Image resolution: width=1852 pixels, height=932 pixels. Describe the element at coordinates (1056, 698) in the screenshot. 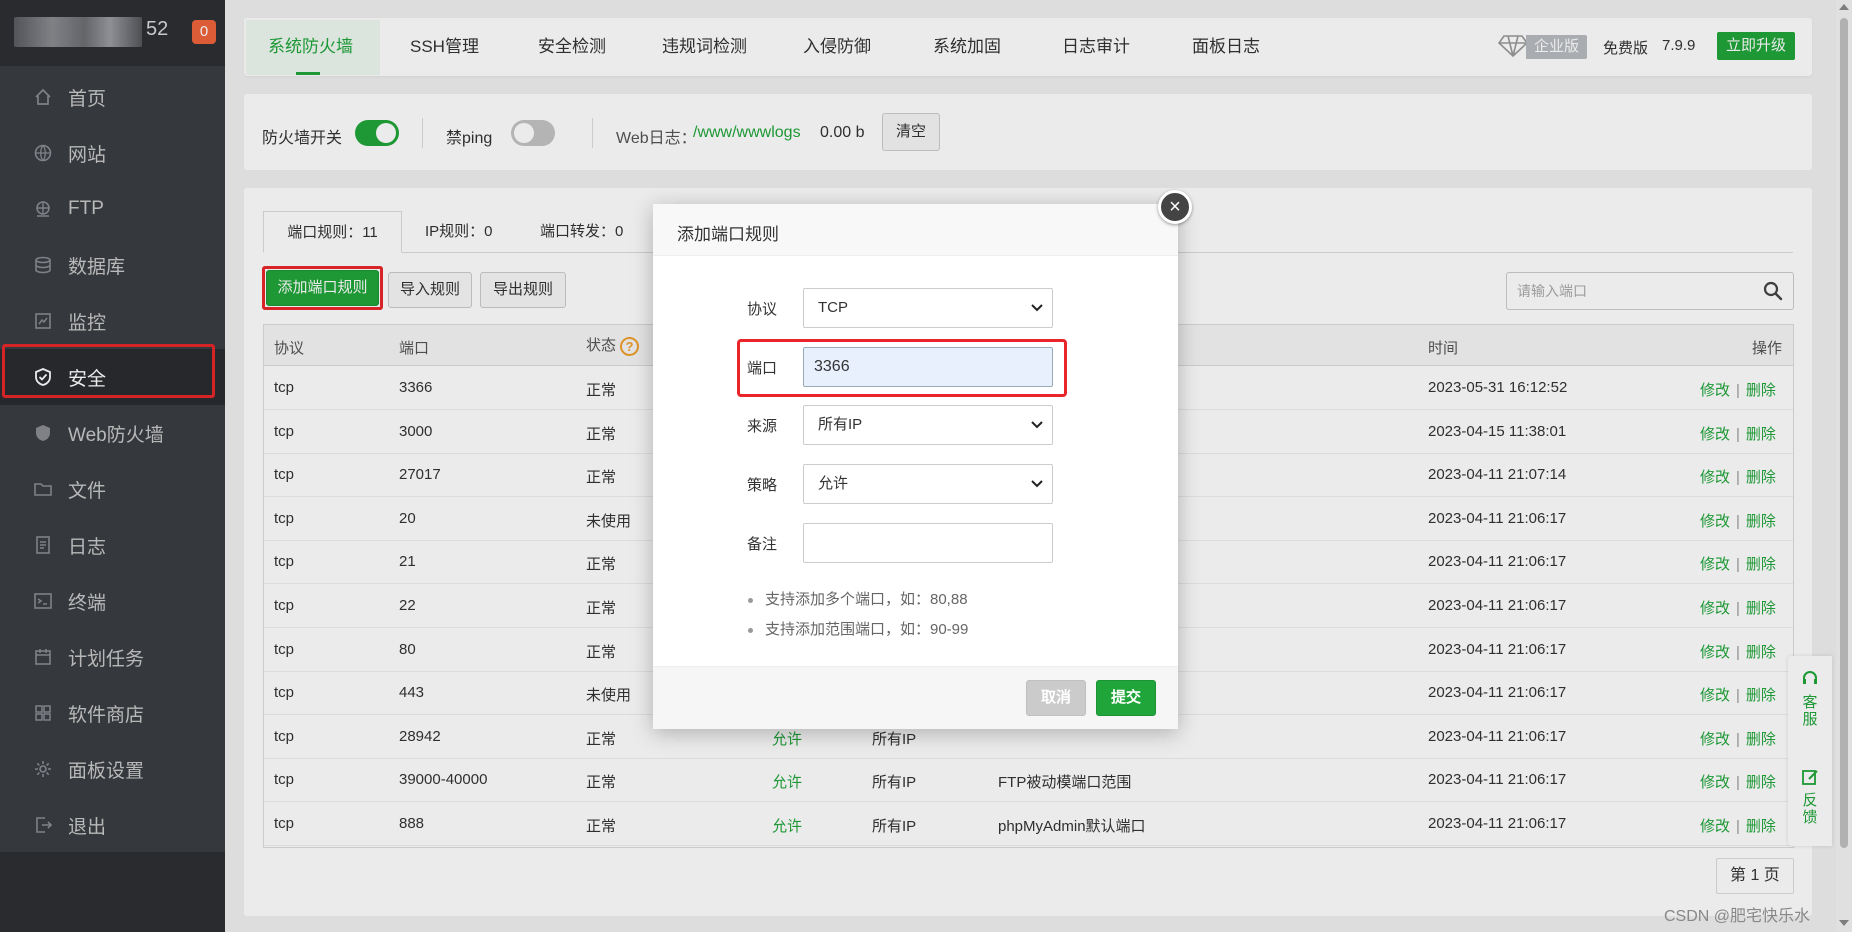

I see `cancel-button: 取消` at that location.